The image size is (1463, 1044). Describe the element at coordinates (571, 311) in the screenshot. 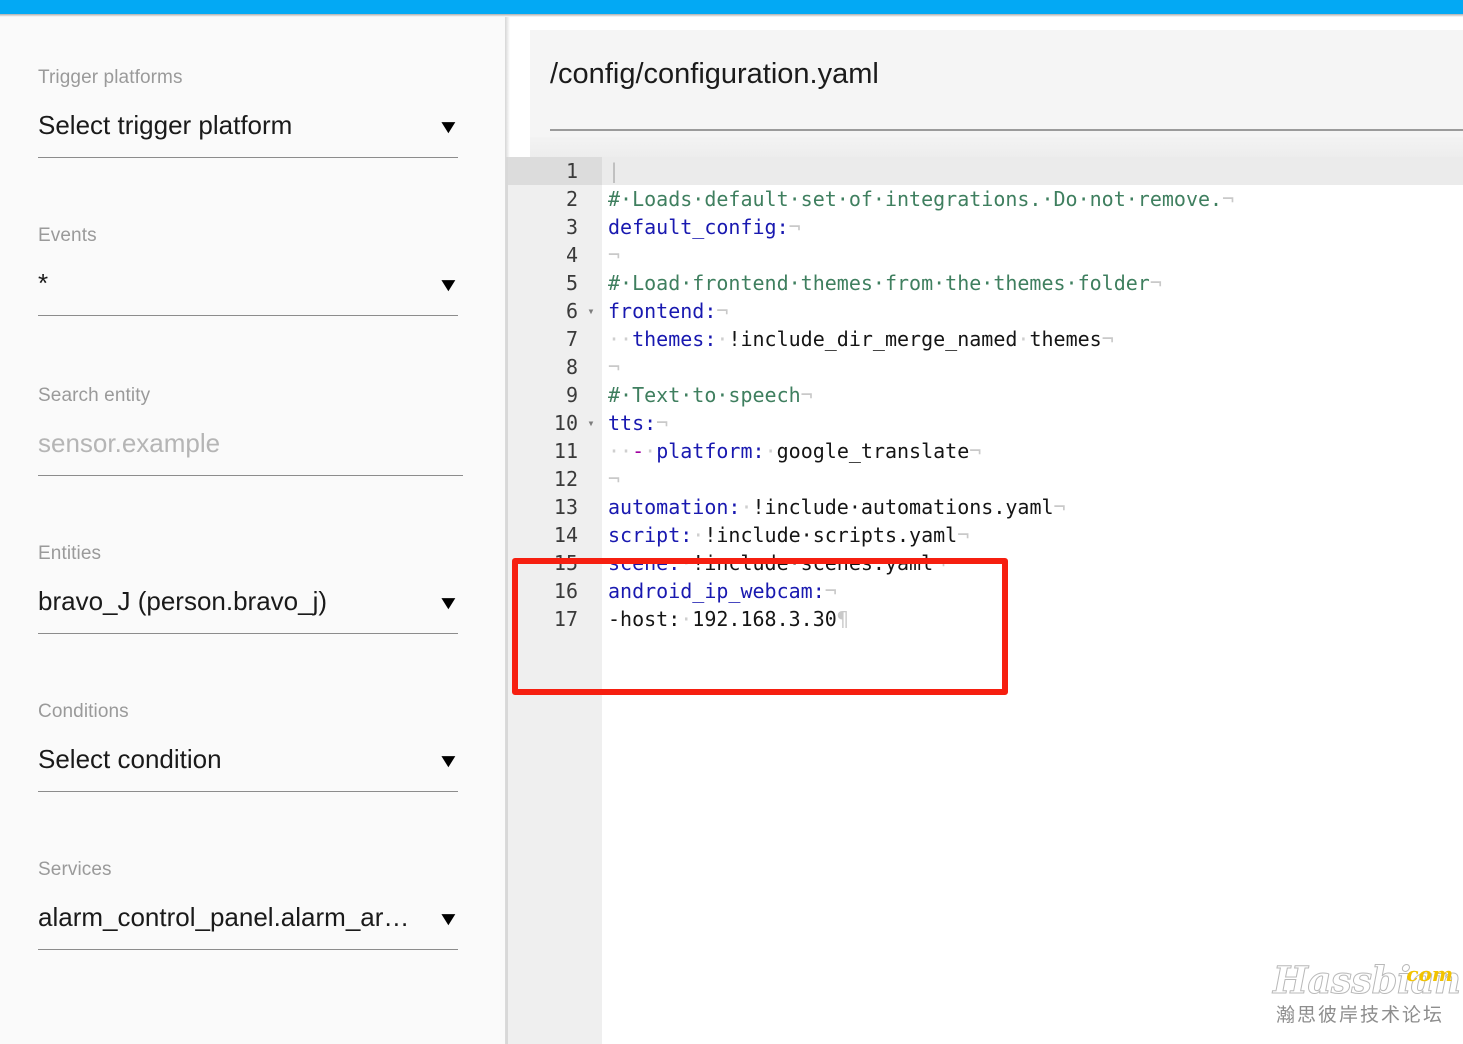

I see `line-number: 6` at that location.